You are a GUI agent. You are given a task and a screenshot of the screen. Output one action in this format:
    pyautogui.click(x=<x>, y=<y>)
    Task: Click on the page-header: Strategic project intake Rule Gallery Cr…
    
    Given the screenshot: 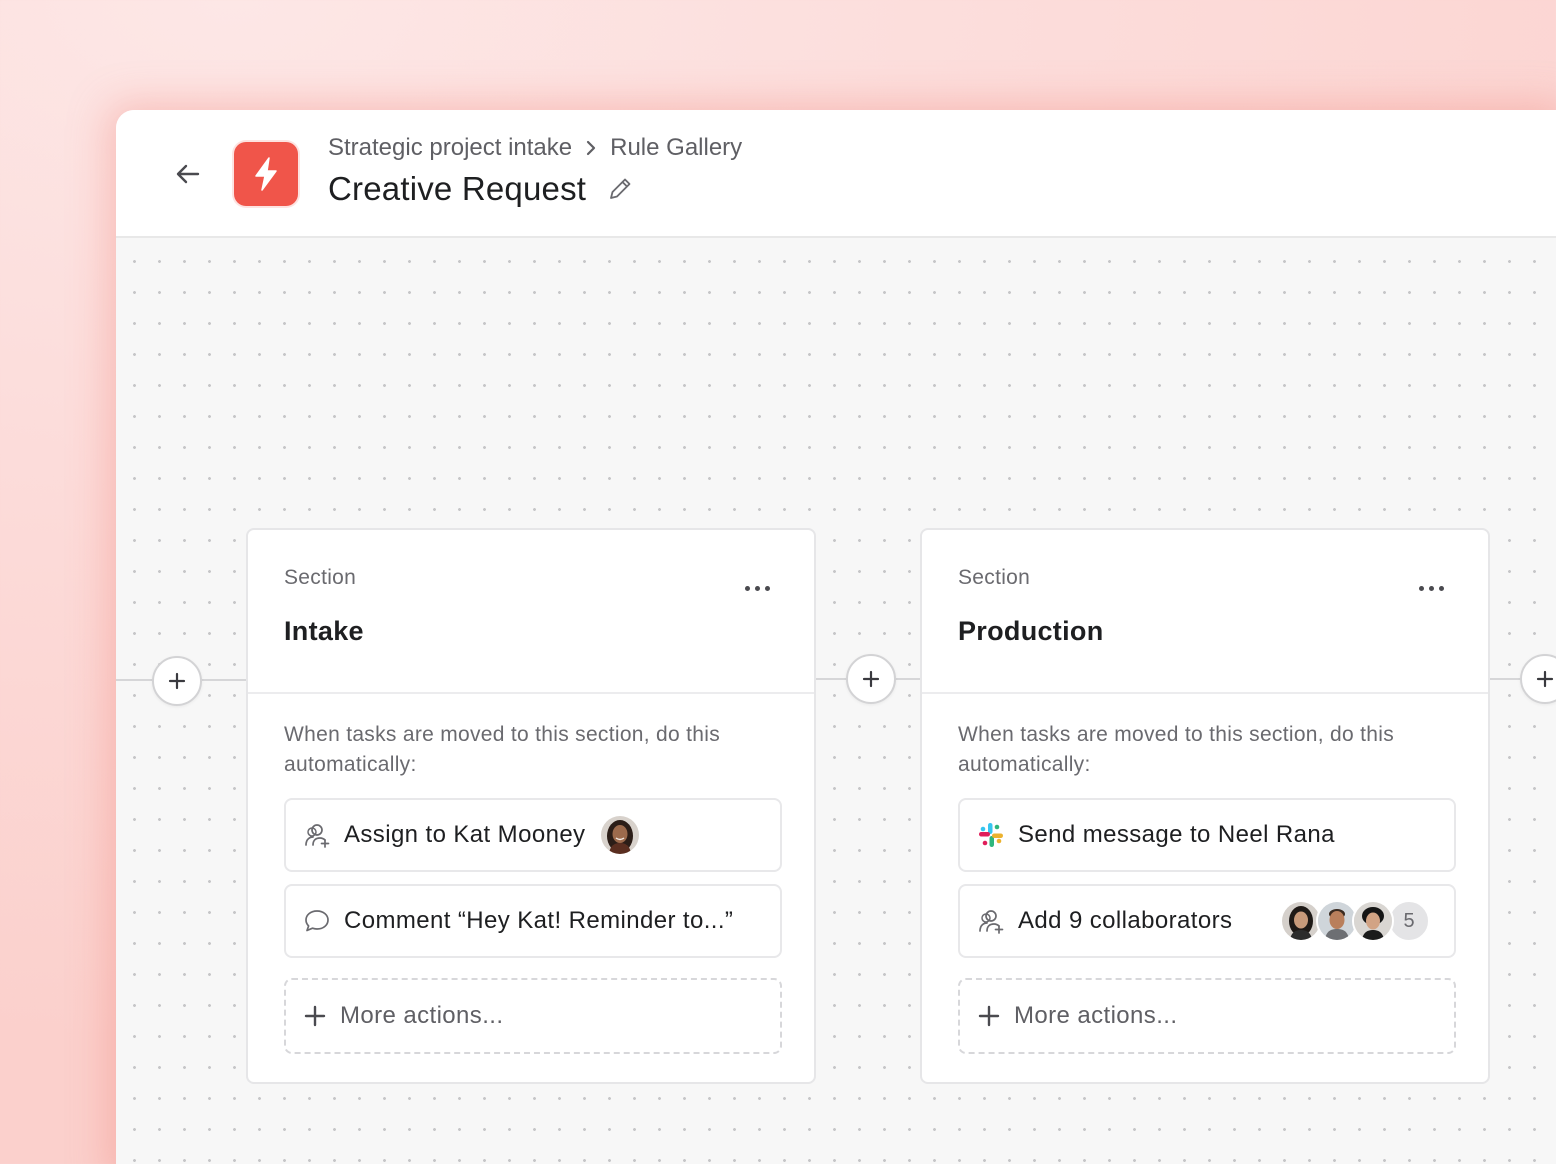 What is the action you would take?
    pyautogui.click(x=836, y=174)
    